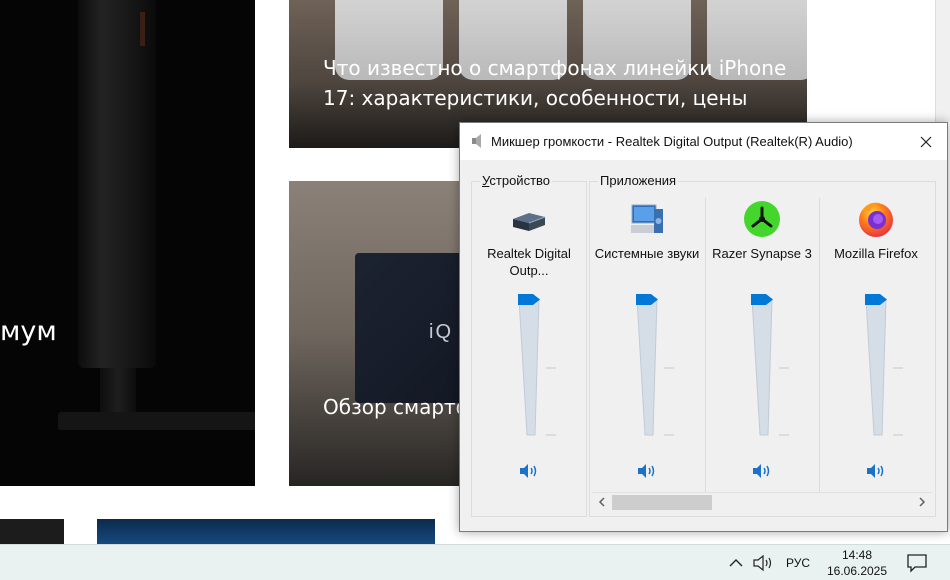  Describe the element at coordinates (662, 502) in the screenshot. I see `scrollbar-thumb` at that location.